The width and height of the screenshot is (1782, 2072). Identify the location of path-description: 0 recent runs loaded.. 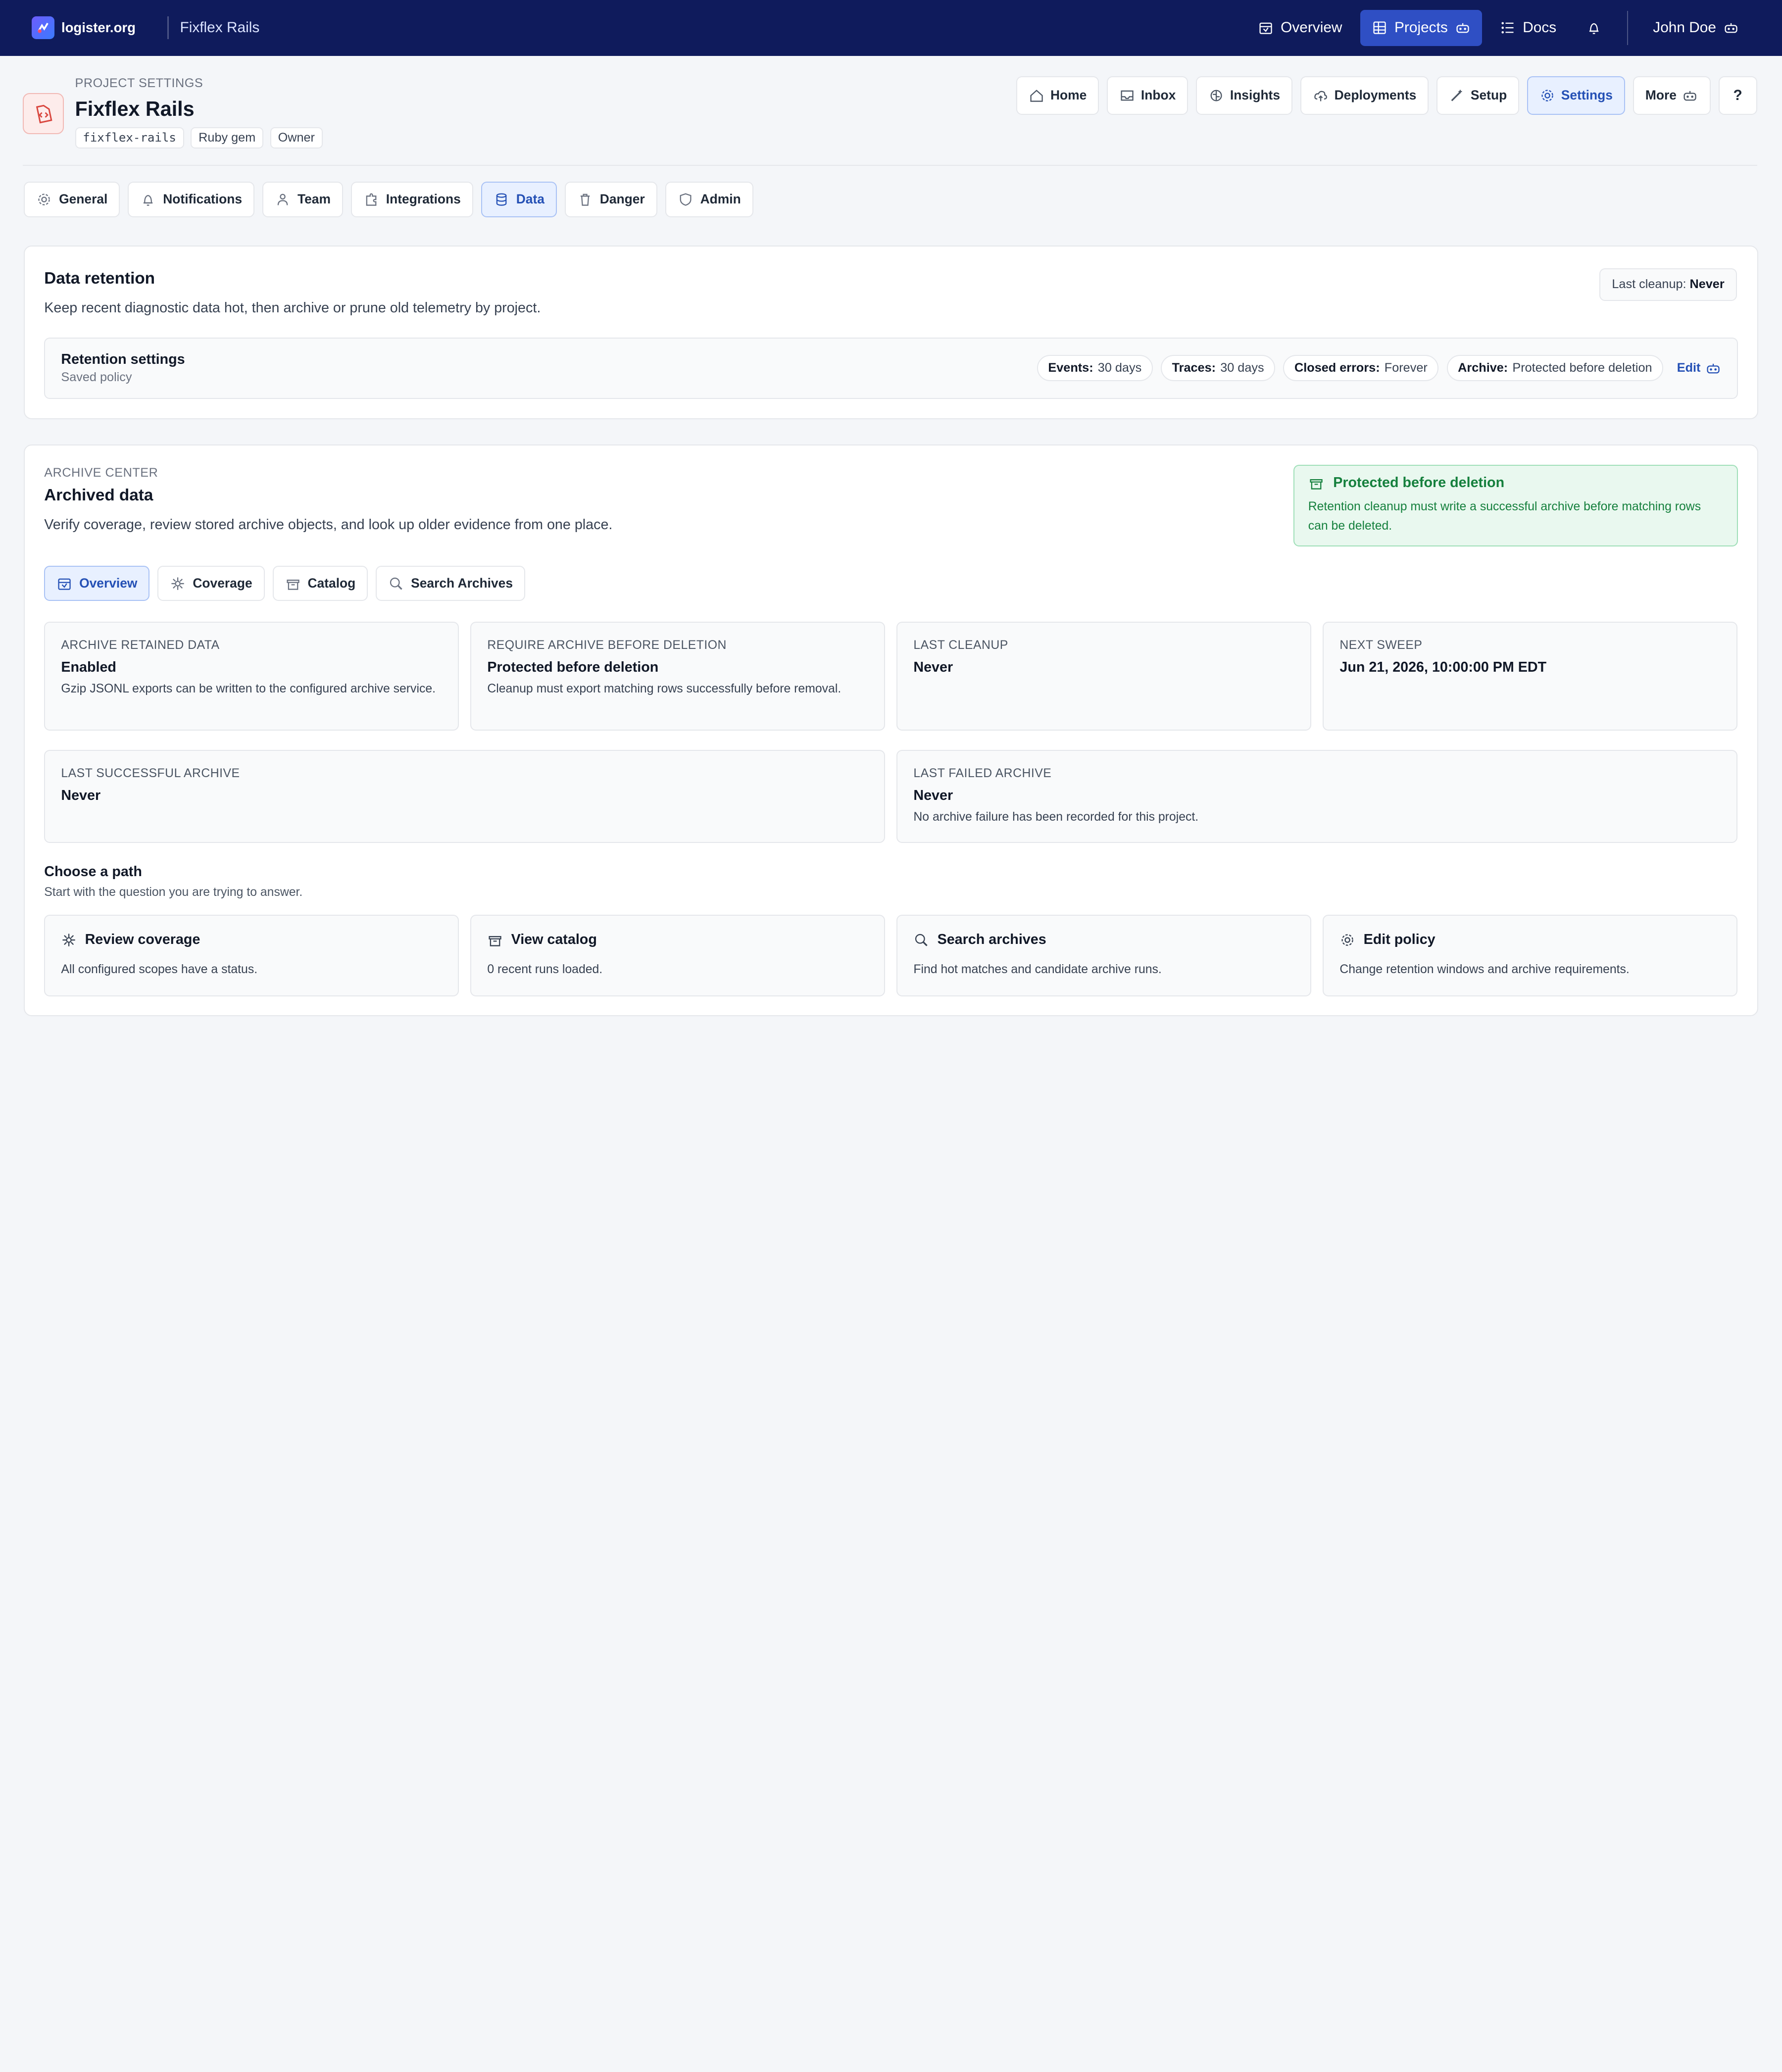
(545, 969).